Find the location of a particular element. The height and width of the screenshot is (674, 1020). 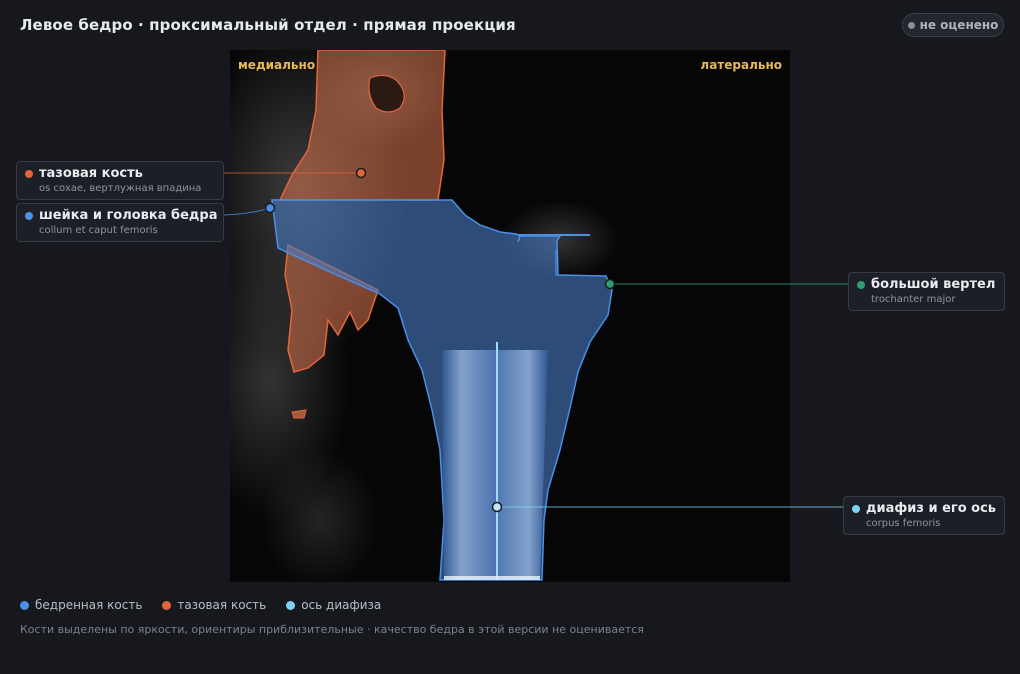

status-dot-icon is located at coordinates (911, 25).